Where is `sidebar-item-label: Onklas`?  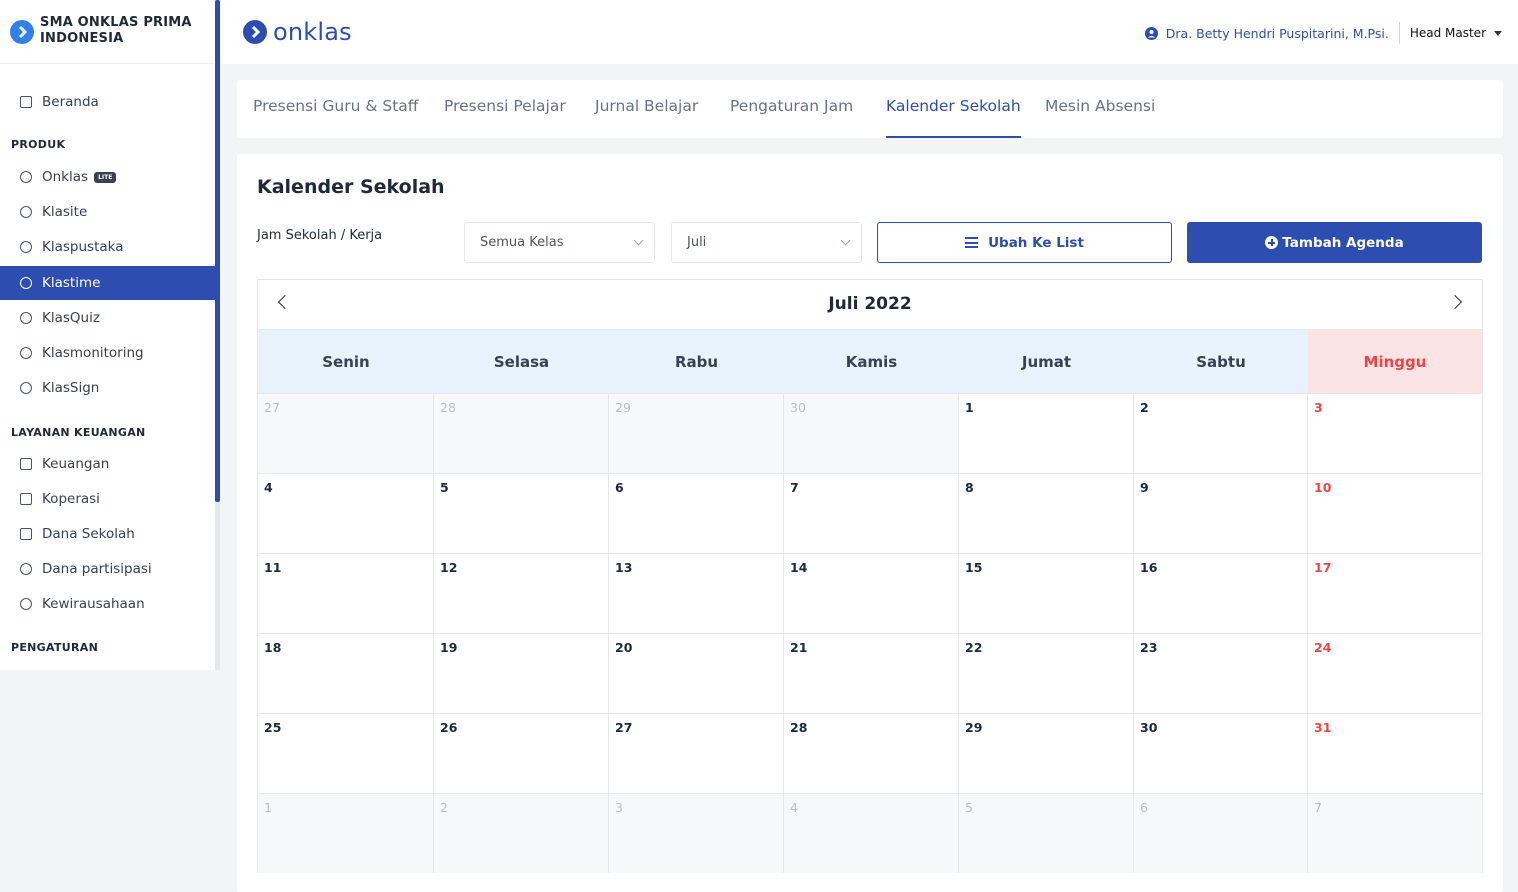
sidebar-item-label: Onklas is located at coordinates (65, 177).